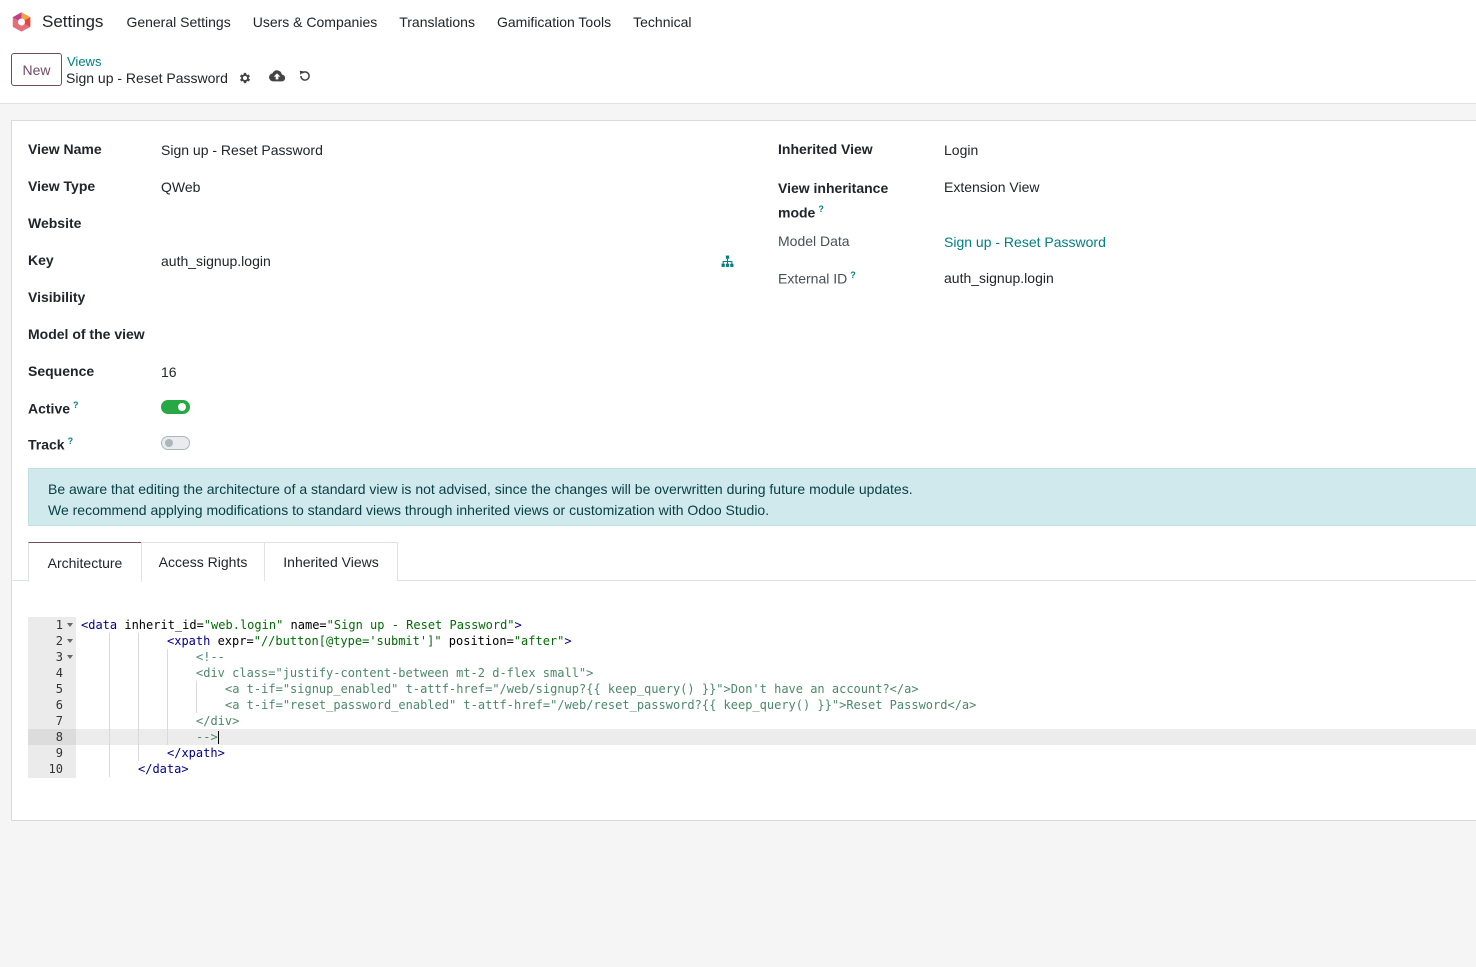  Describe the element at coordinates (245, 78) in the screenshot. I see `gear-icon` at that location.